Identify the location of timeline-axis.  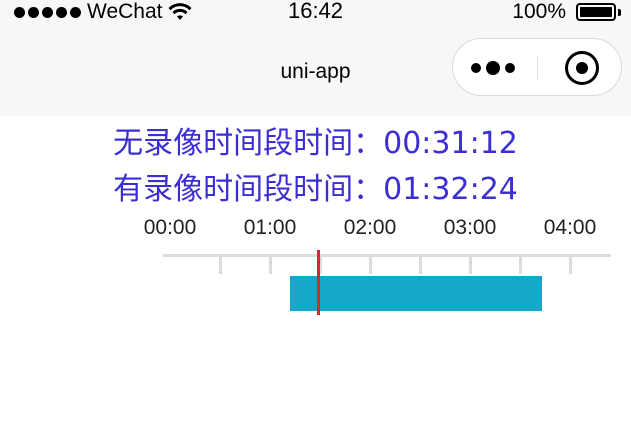
(387, 255).